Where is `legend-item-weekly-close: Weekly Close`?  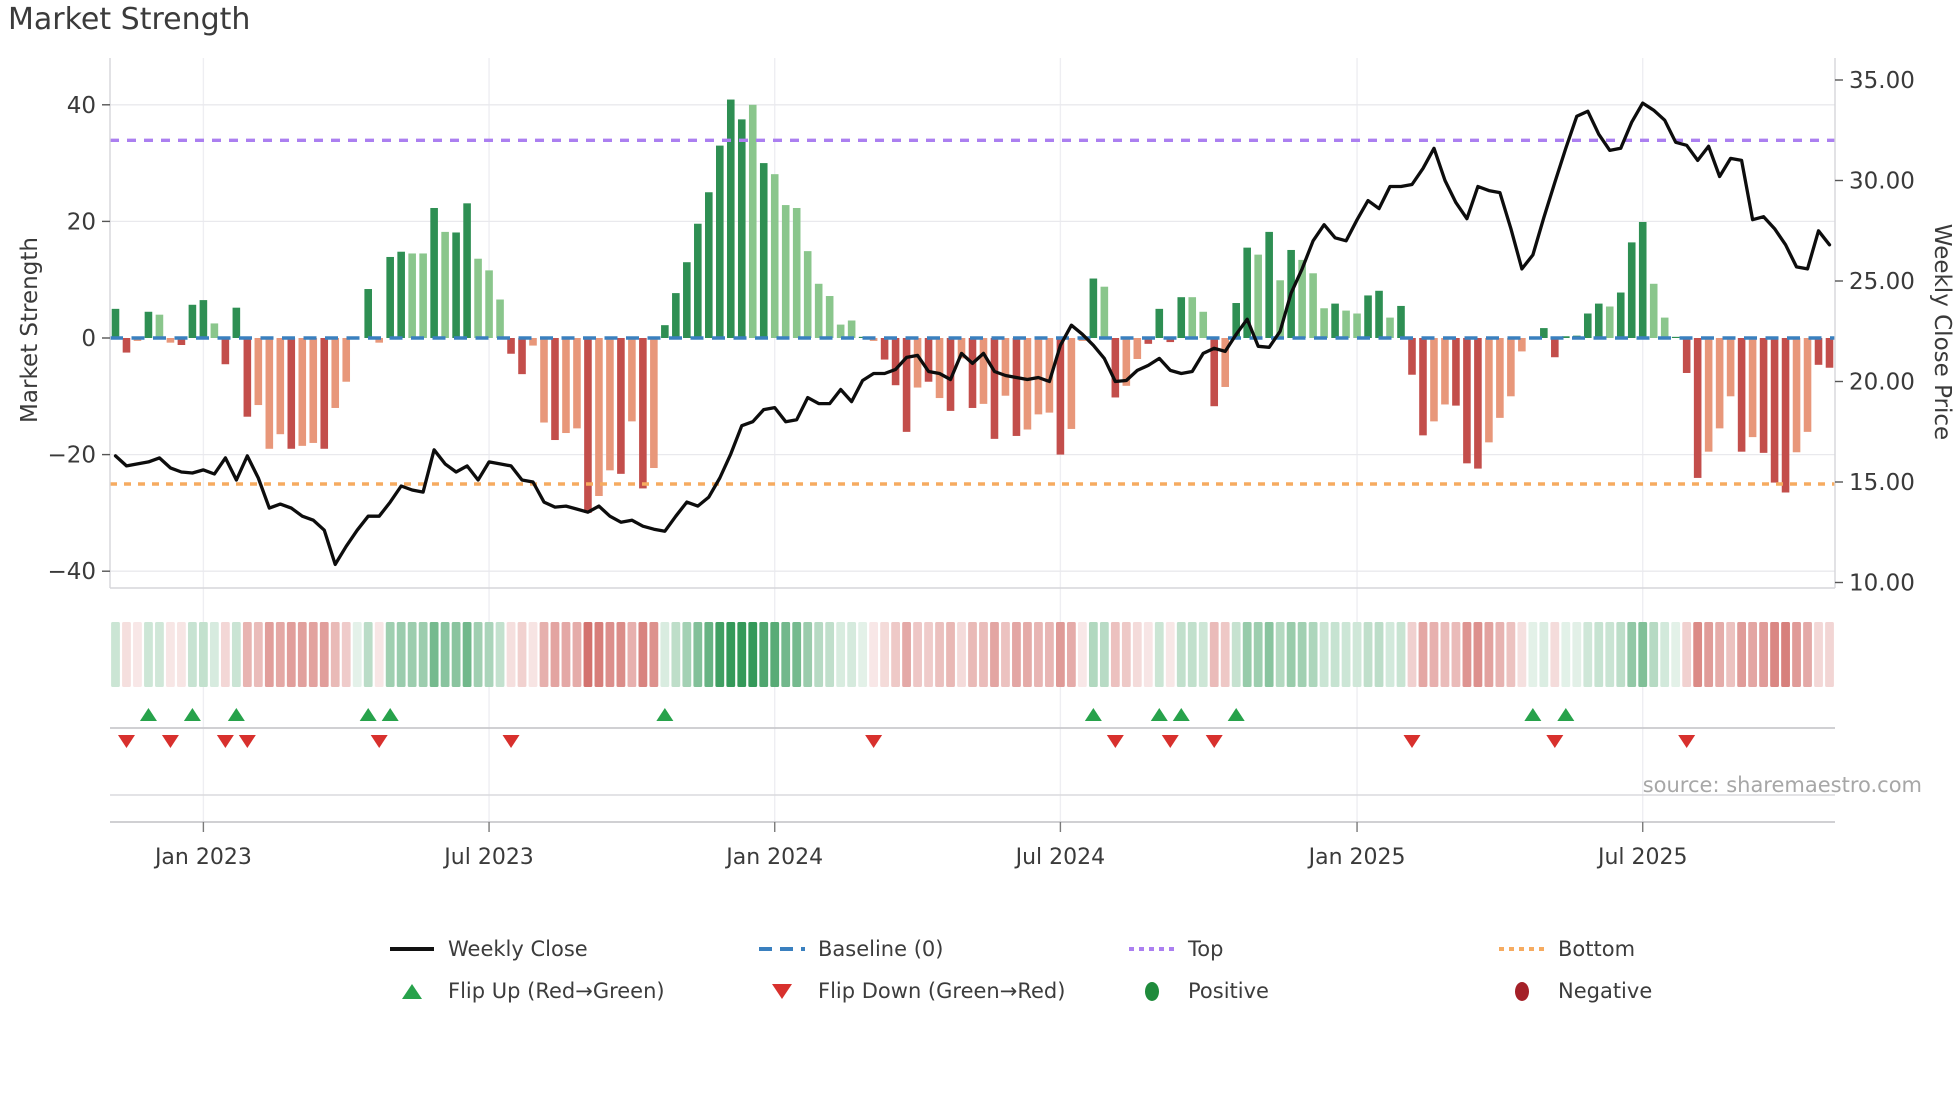 legend-item-weekly-close: Weekly Close is located at coordinates (571, 949).